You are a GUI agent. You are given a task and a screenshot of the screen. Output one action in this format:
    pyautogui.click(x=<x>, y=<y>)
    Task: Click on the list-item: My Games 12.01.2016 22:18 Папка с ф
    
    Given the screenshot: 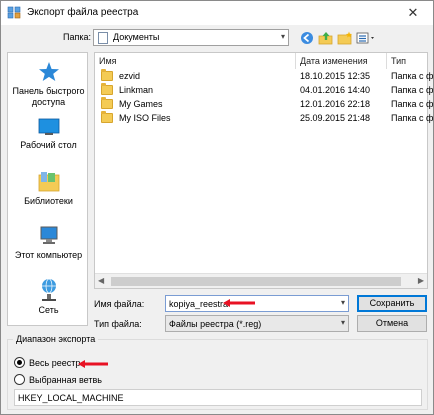 What is the action you would take?
    pyautogui.click(x=264, y=104)
    